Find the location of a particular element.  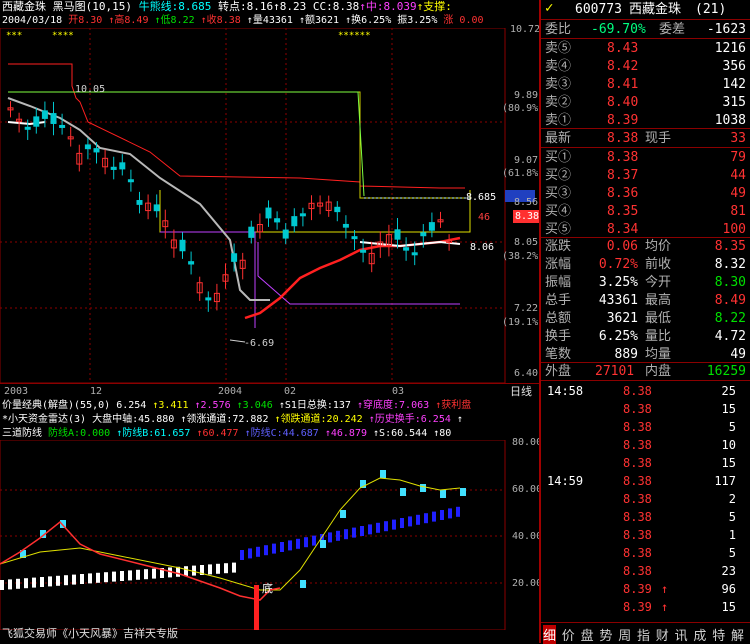

bottom-tabs: 细价盘势周指财讯成特解 is located at coordinates (645, 634).